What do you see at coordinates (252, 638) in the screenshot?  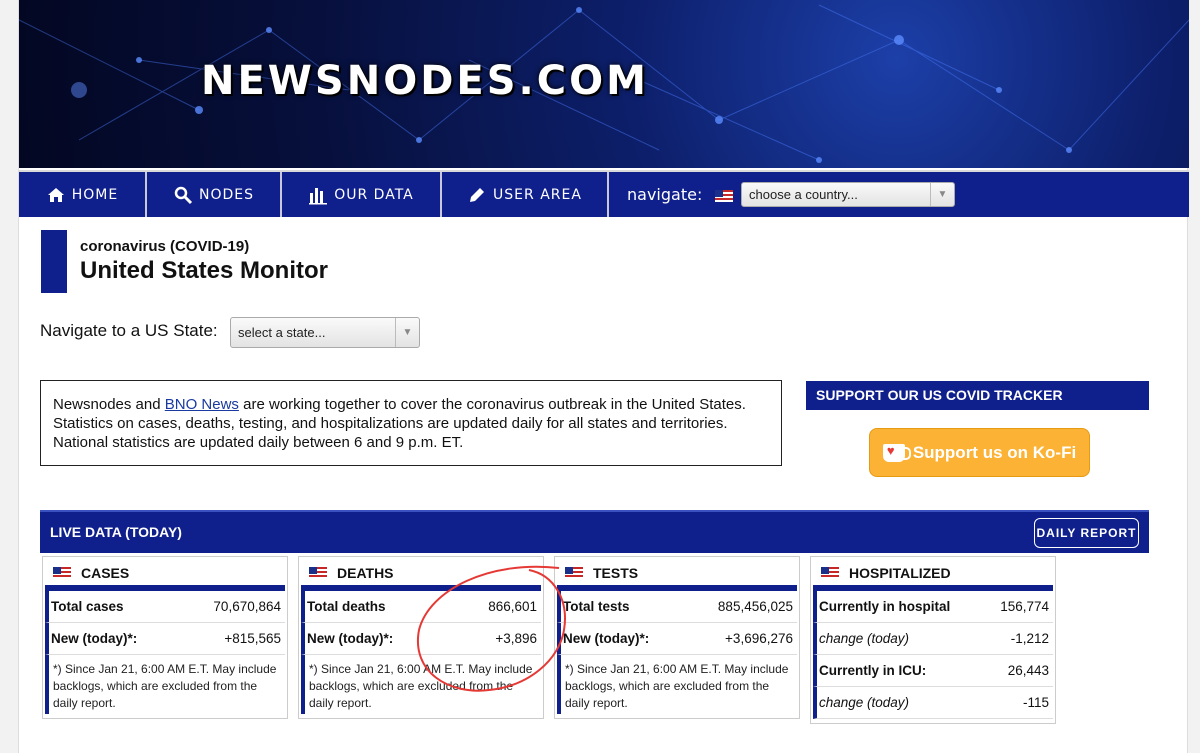 I see `new-cases-value: +815,565` at bounding box center [252, 638].